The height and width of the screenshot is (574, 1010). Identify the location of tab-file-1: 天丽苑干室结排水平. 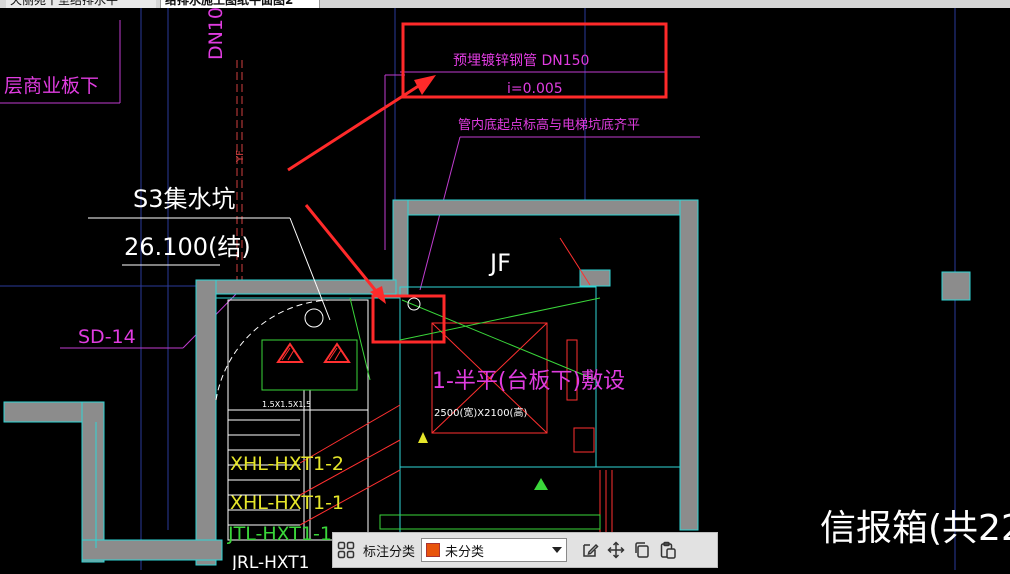
(81, 4).